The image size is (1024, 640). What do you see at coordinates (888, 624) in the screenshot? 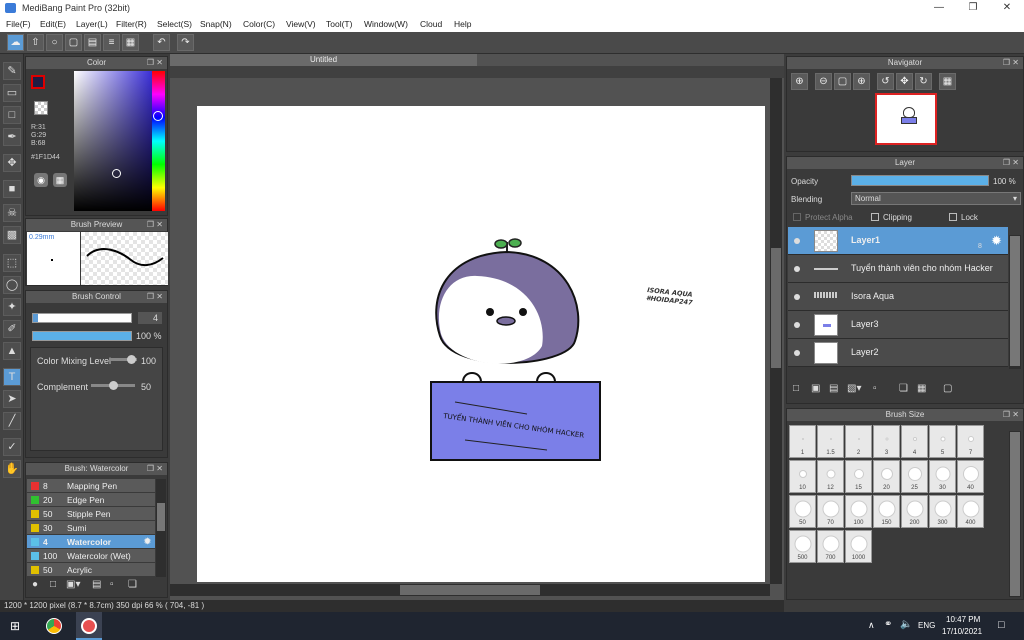
I see `network-icon: ⚭` at bounding box center [888, 624].